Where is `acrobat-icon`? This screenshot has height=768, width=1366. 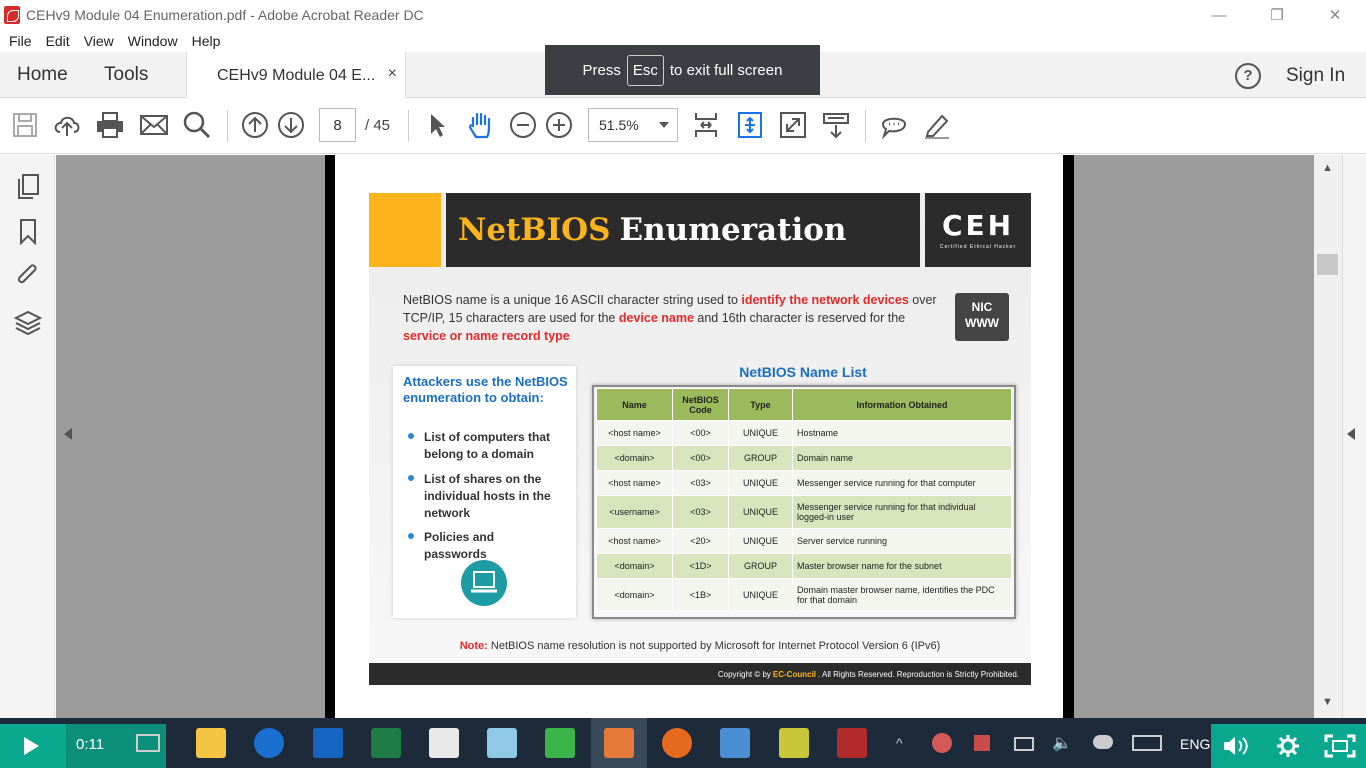
acrobat-icon is located at coordinates (12, 15).